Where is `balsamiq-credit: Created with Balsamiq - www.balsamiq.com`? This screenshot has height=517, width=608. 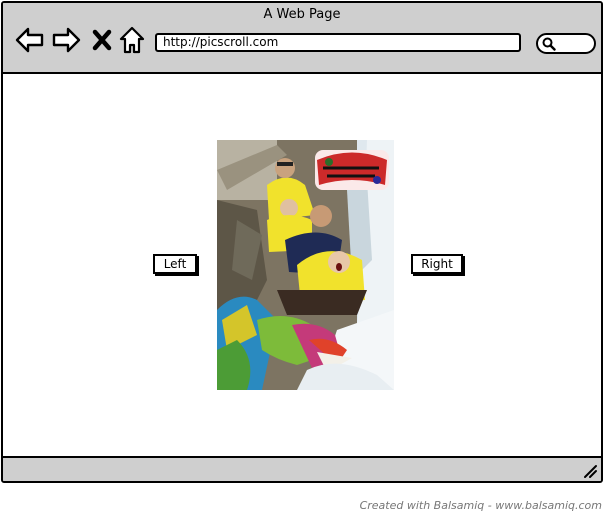 balsamiq-credit: Created with Balsamiq - www.balsamiq.com is located at coordinates (480, 505).